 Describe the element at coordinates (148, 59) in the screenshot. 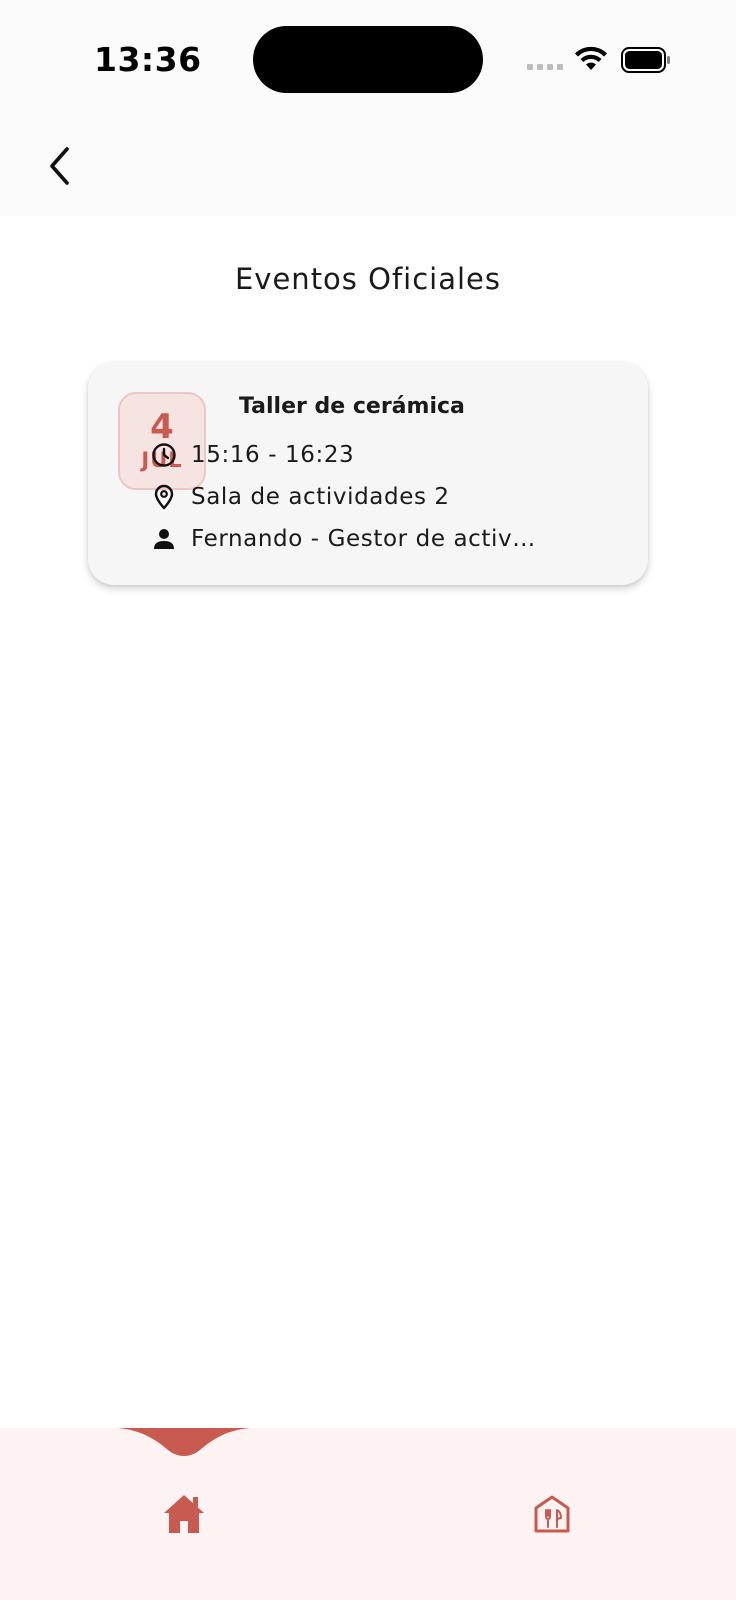

I see `status-time: 13:36` at that location.